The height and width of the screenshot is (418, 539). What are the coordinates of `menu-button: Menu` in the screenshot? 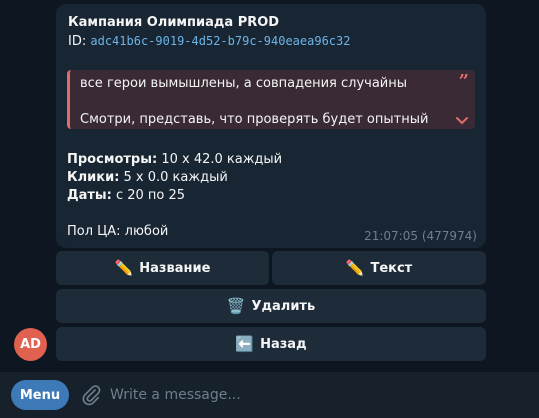 It's located at (40, 395).